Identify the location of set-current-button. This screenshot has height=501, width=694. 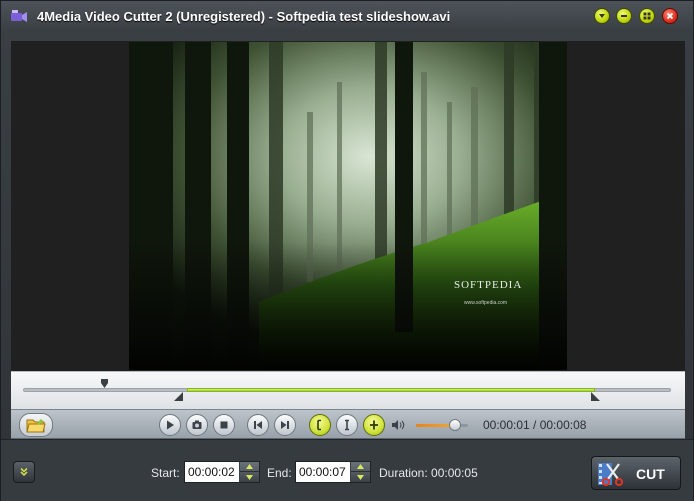
(347, 425).